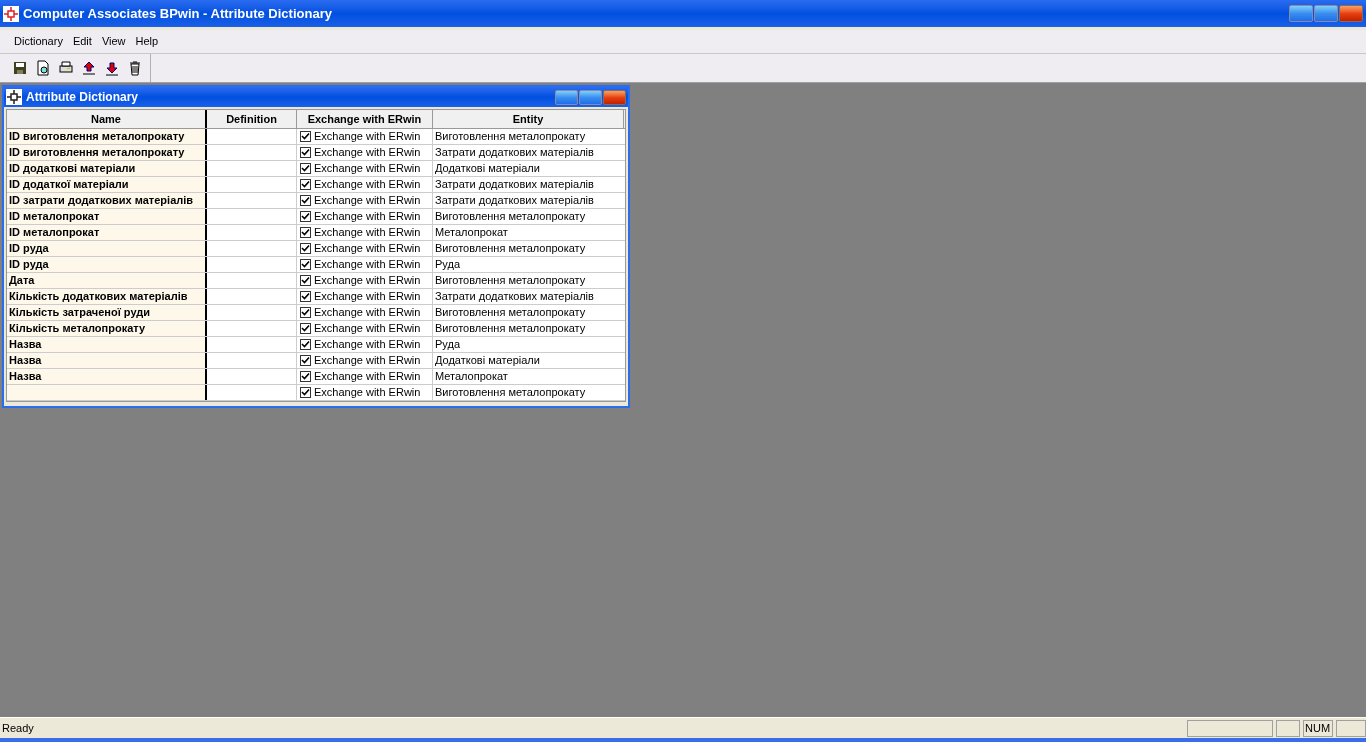 This screenshot has width=1366, height=742. Describe the element at coordinates (107, 328) in the screenshot. I see `name-cell: Кількість металопрокату` at that location.